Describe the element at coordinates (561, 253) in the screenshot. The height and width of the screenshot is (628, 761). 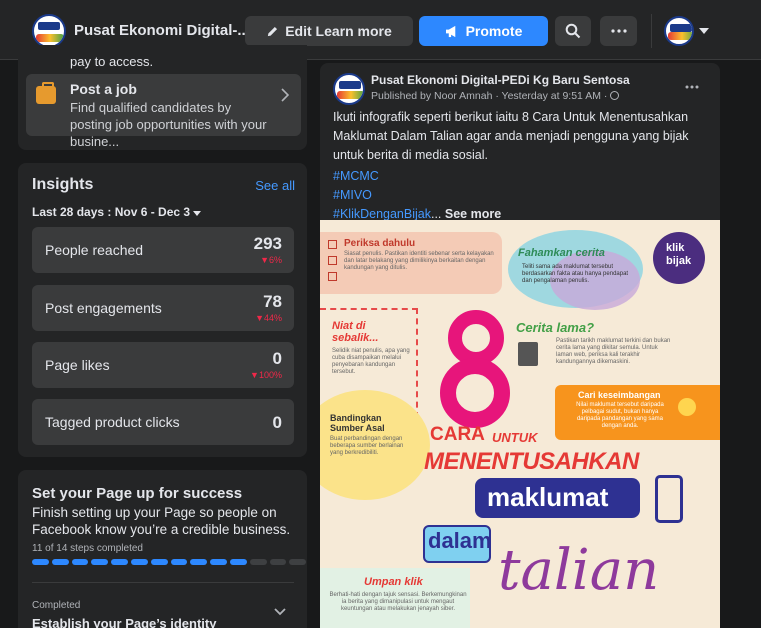
I see `fahamkan-title: Fahamkan cerita` at that location.